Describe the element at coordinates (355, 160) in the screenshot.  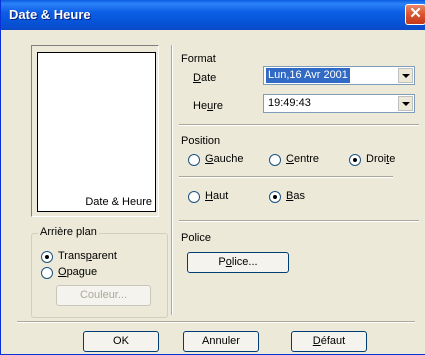
I see `droite-radio-dot` at that location.